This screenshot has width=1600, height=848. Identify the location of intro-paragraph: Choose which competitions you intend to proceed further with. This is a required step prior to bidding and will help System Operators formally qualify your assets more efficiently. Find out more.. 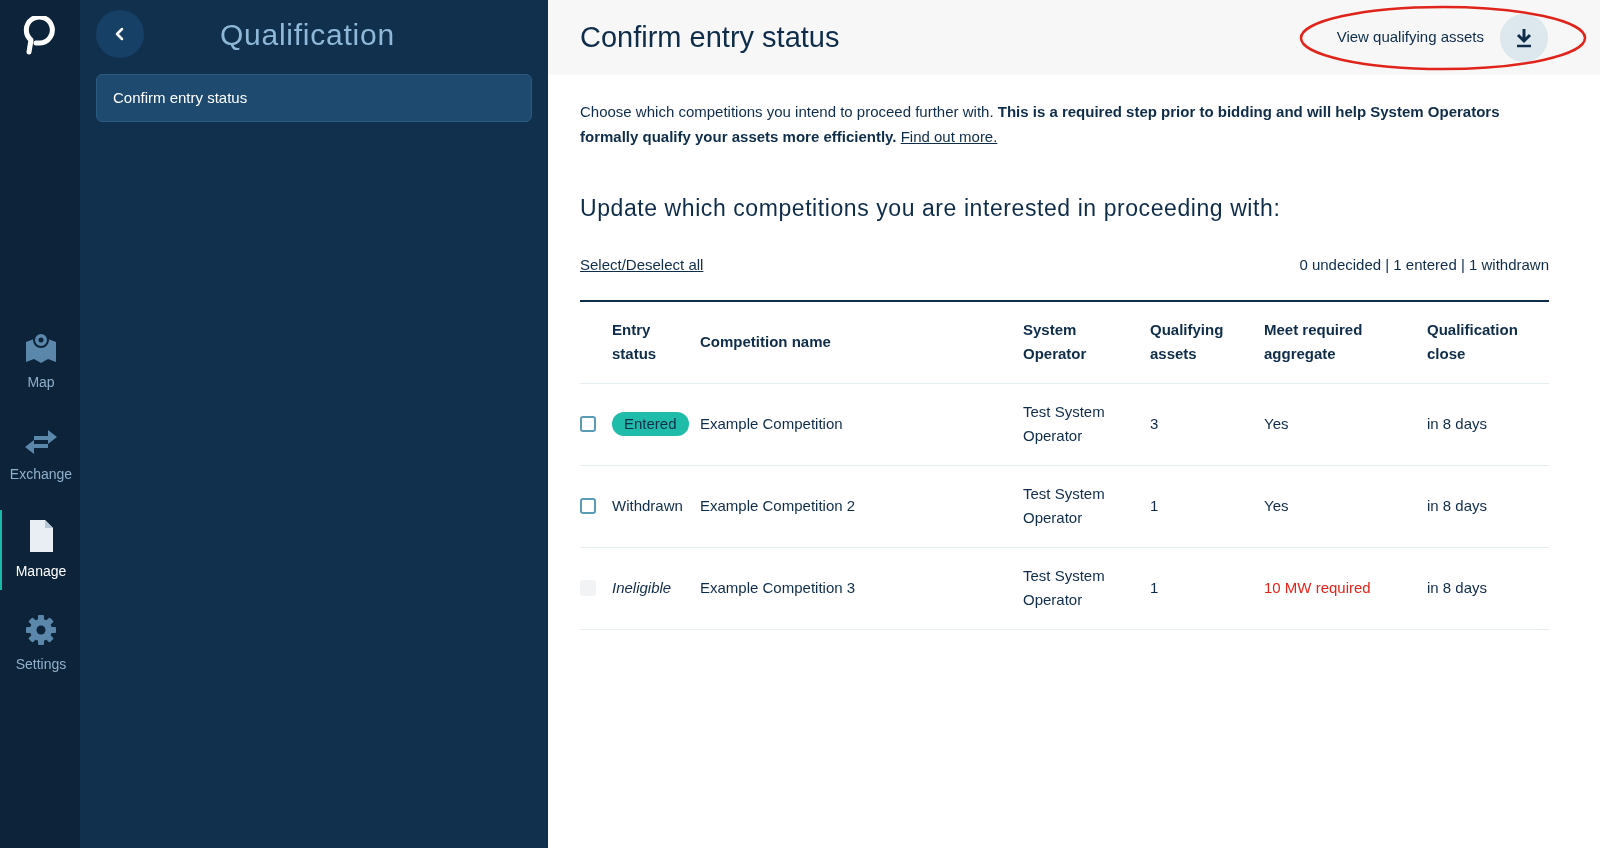
(1040, 124).